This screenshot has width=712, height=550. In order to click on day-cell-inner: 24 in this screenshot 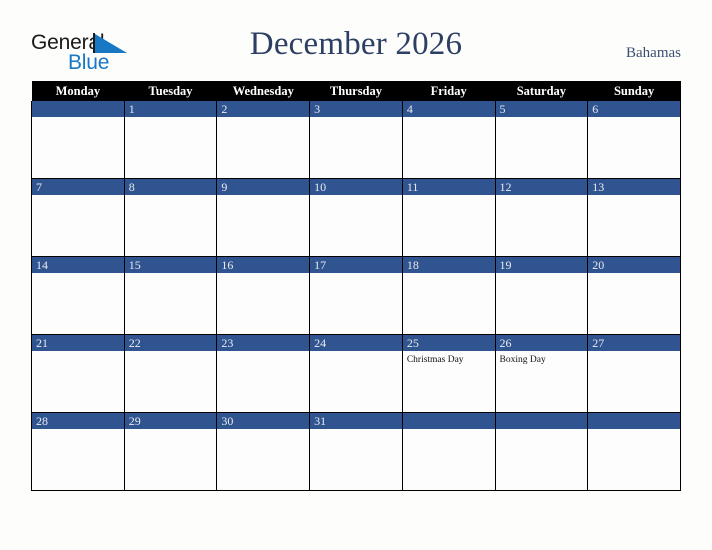, I will do `click(356, 373)`.